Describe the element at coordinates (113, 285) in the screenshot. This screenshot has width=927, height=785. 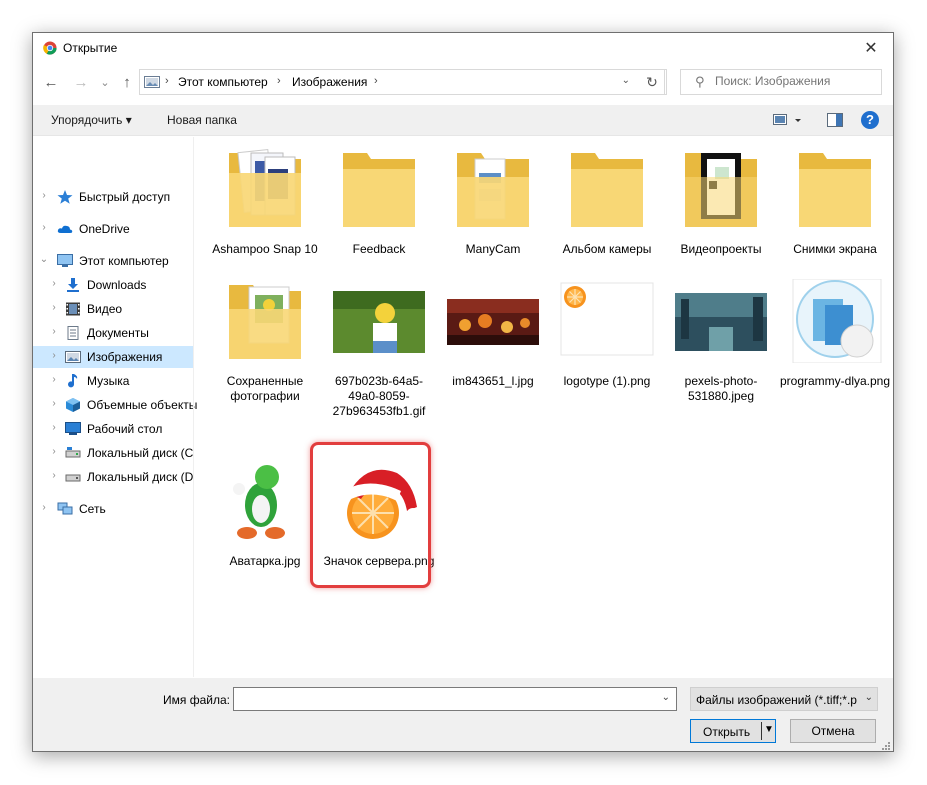
I see `sidebar-item-downloads: › Downloads` at that location.